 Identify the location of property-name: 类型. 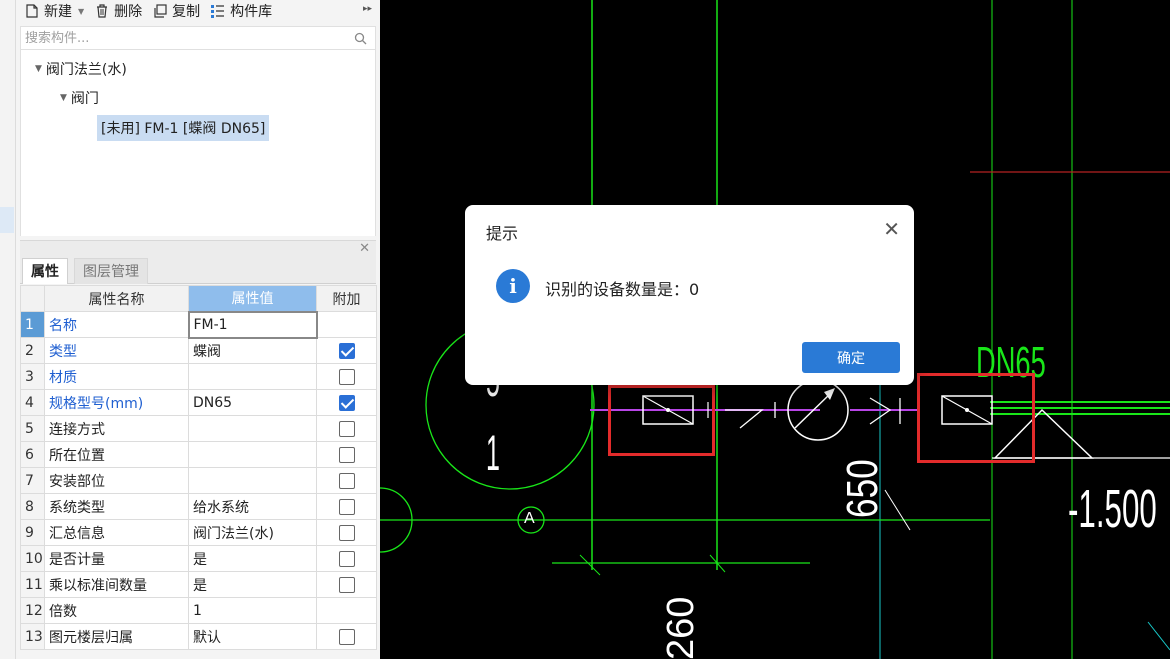
(116, 350).